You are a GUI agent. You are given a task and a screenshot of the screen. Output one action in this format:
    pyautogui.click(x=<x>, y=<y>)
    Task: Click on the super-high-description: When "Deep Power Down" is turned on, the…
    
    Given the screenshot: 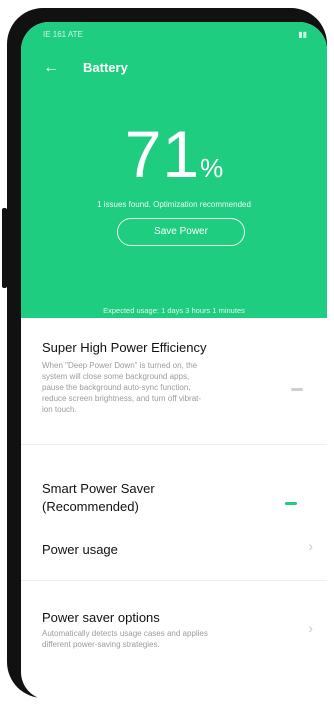 What is the action you would take?
    pyautogui.click(x=122, y=387)
    